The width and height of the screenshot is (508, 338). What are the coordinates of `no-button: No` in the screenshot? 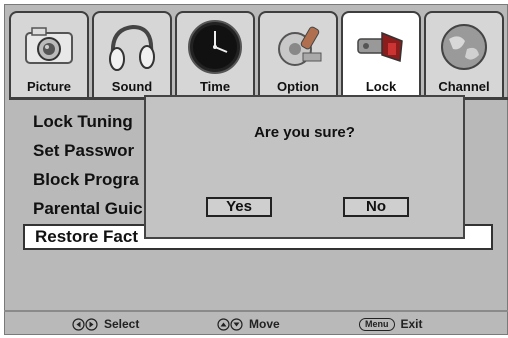 It's located at (376, 207).